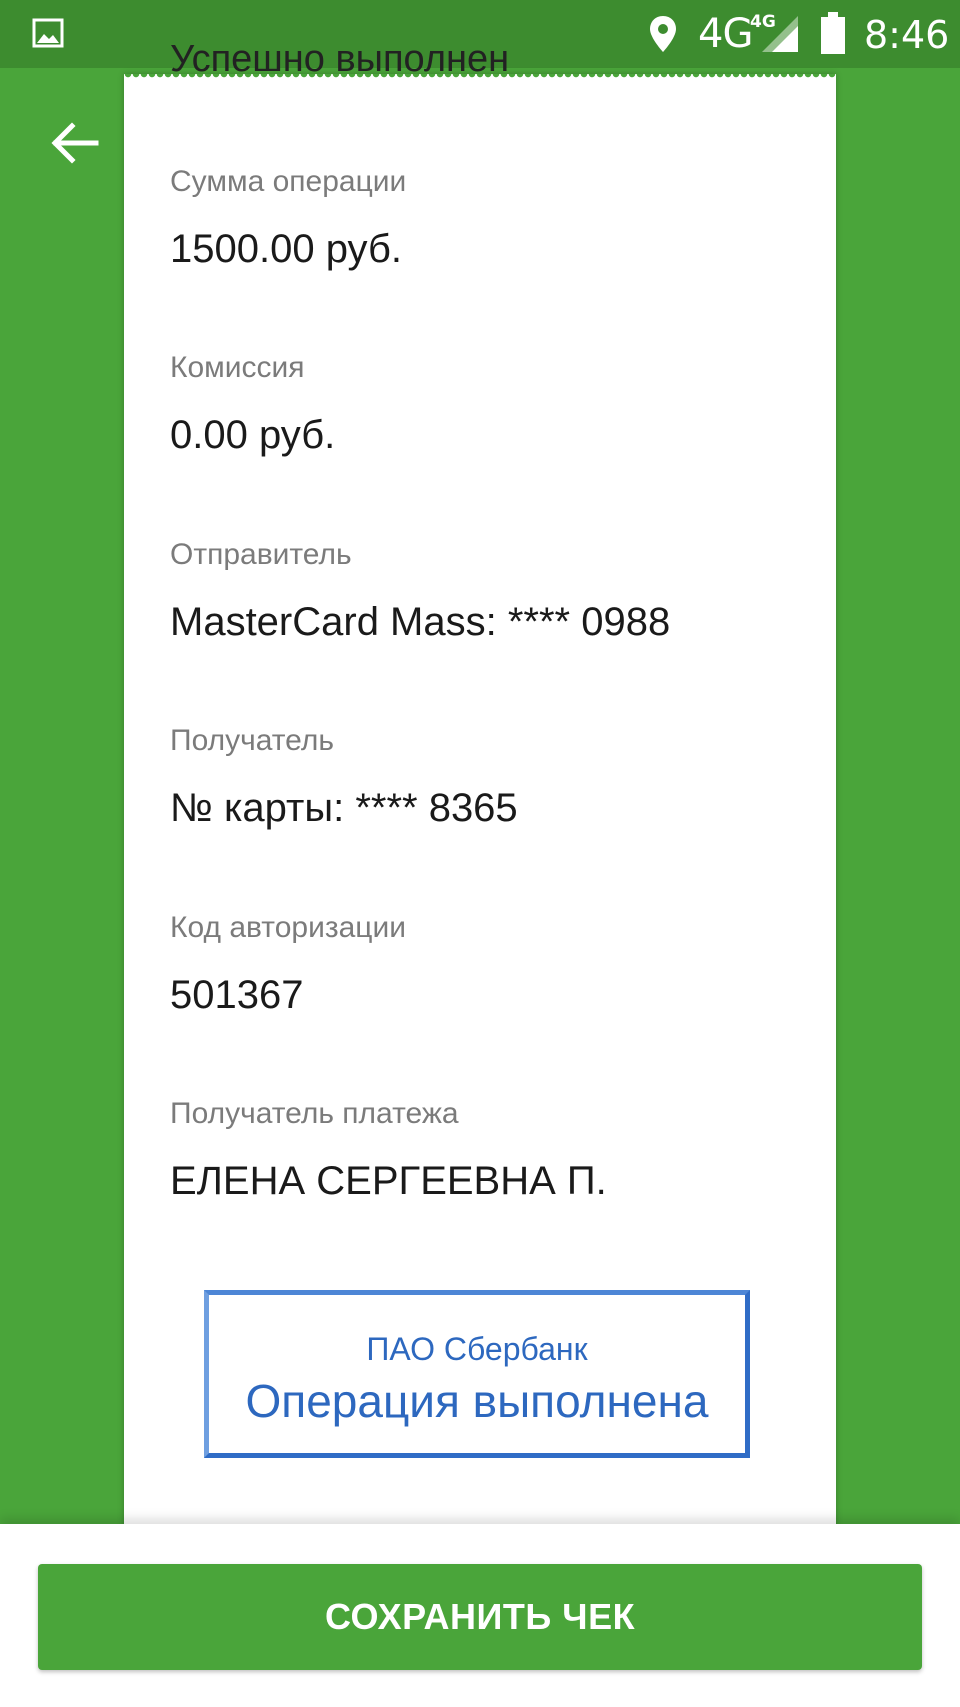 Image resolution: width=960 pixels, height=1707 pixels. What do you see at coordinates (261, 554) in the screenshot?
I see `field-label: Отправитель` at bounding box center [261, 554].